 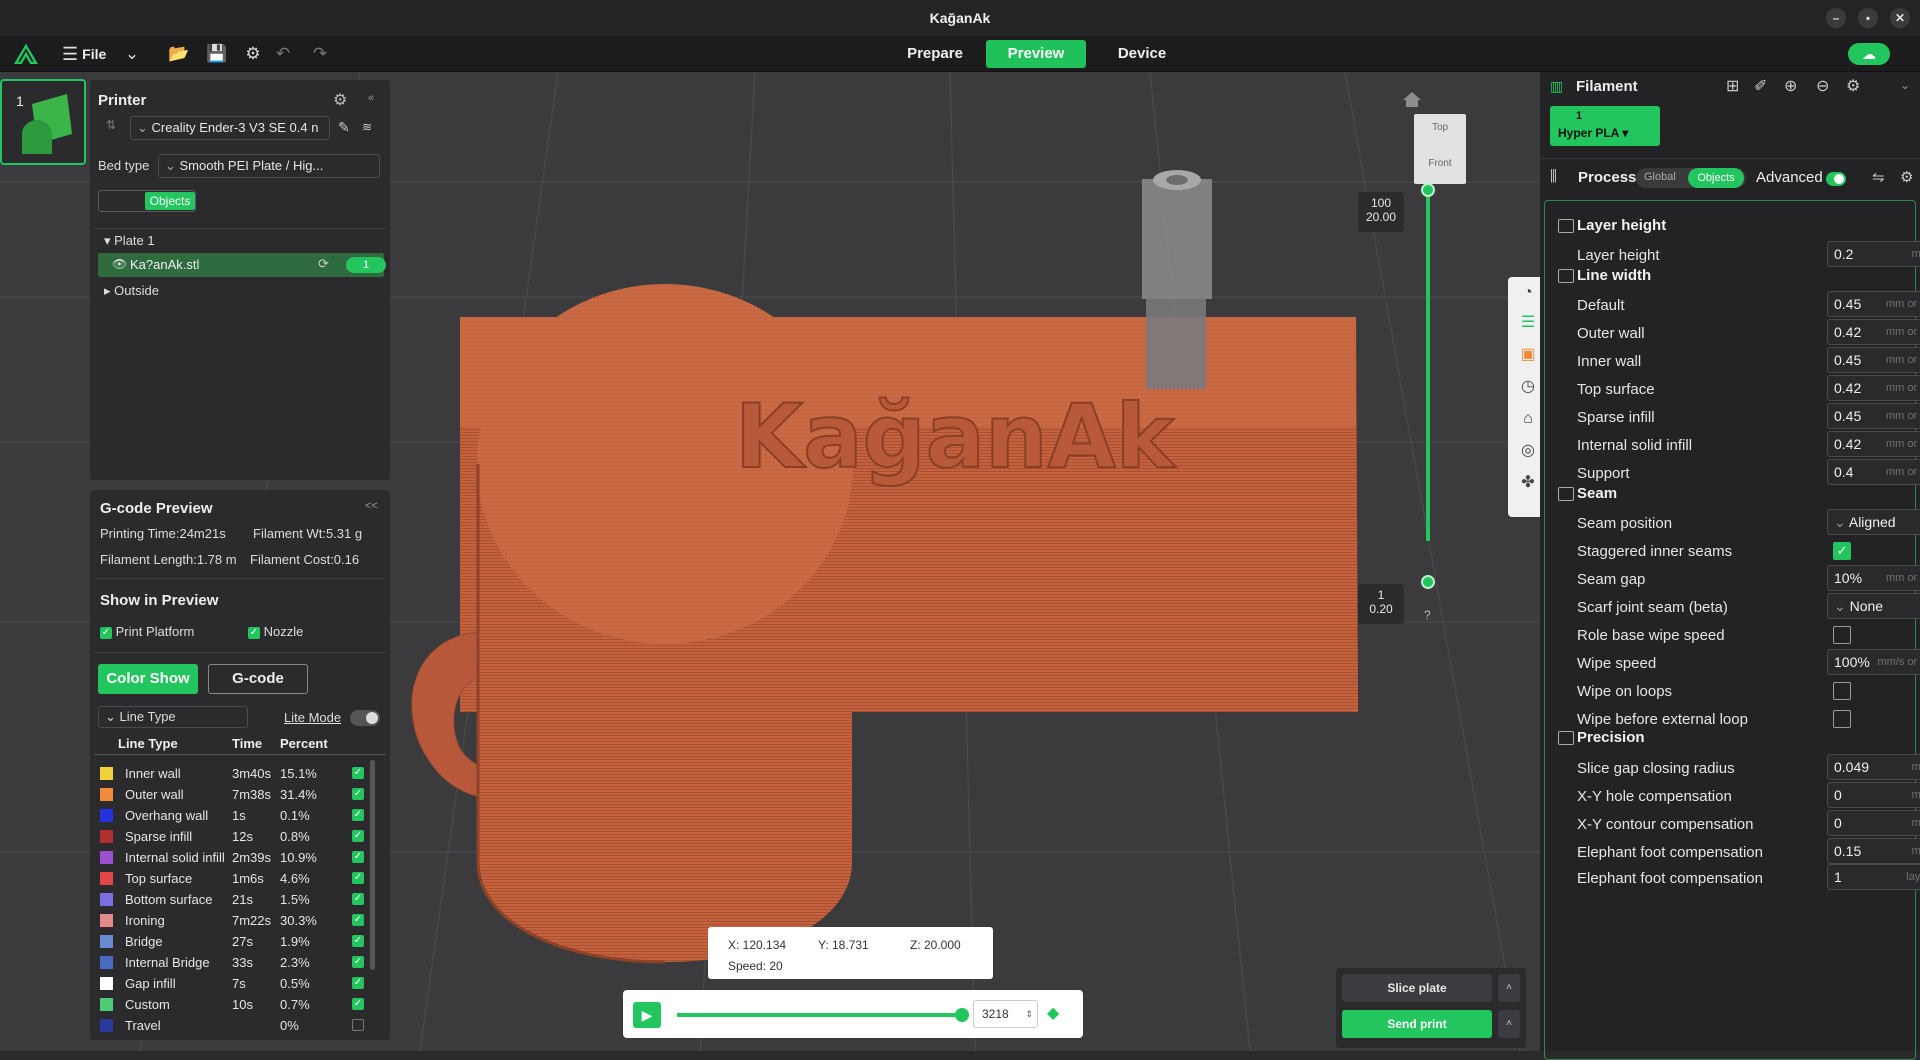 I want to click on line-type-row: Outer wall 7m38s 31.4% ✓, so click(x=240, y=794).